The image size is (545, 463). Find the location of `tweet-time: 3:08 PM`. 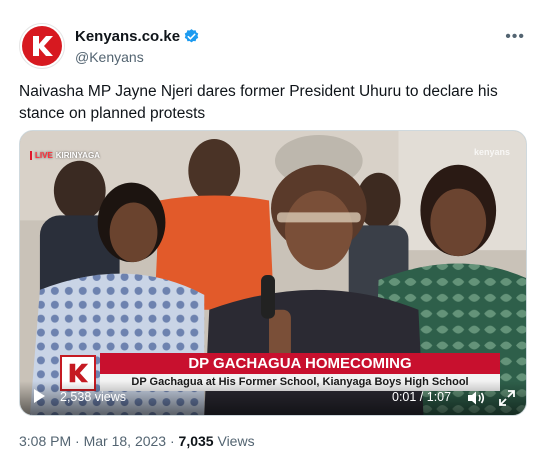

tweet-time: 3:08 PM is located at coordinates (45, 441).